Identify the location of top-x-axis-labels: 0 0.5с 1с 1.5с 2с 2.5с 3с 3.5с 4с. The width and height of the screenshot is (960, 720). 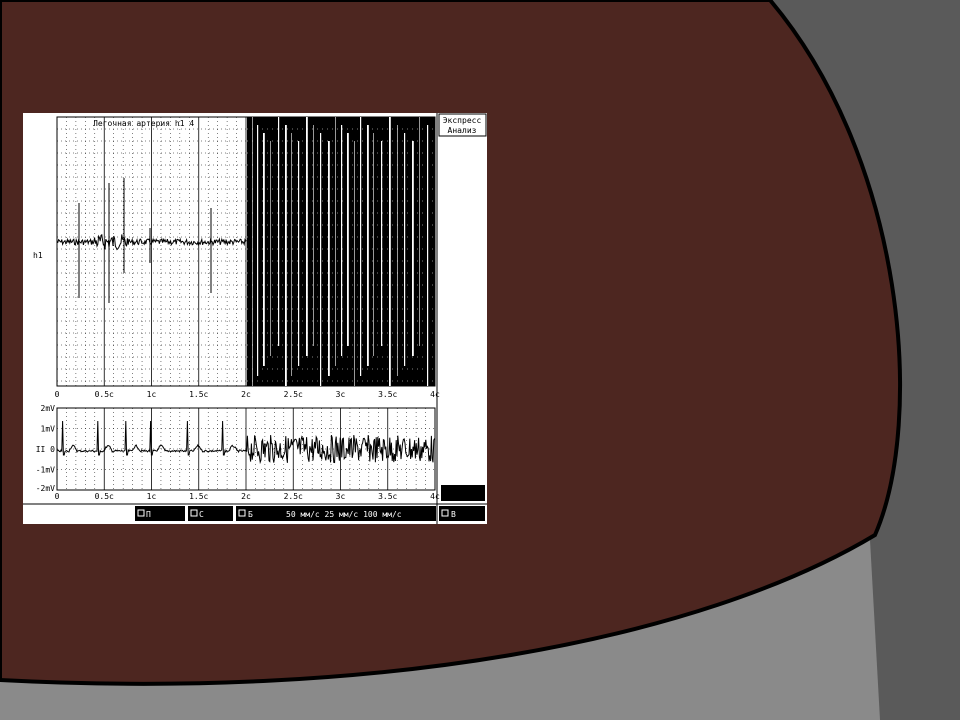
(247, 394).